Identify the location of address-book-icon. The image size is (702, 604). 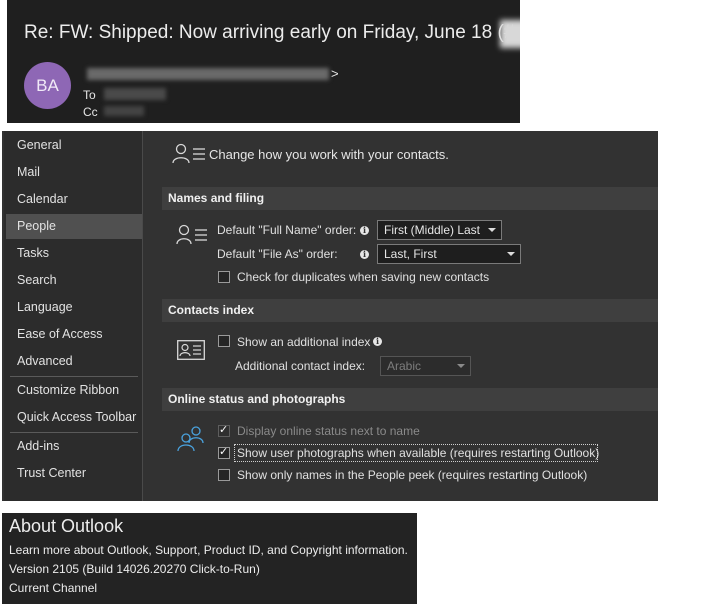
(191, 350).